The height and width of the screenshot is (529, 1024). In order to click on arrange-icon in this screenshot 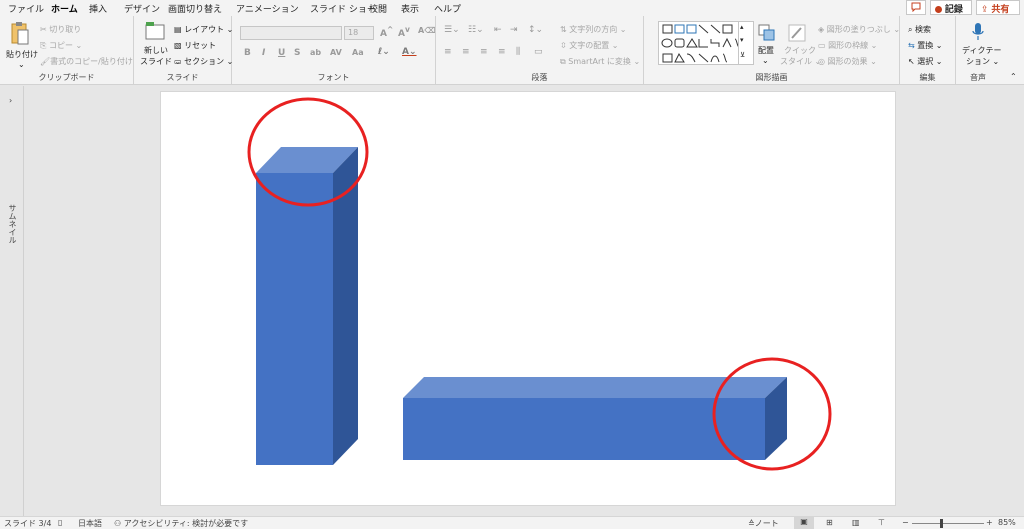, I will do `click(767, 33)`.